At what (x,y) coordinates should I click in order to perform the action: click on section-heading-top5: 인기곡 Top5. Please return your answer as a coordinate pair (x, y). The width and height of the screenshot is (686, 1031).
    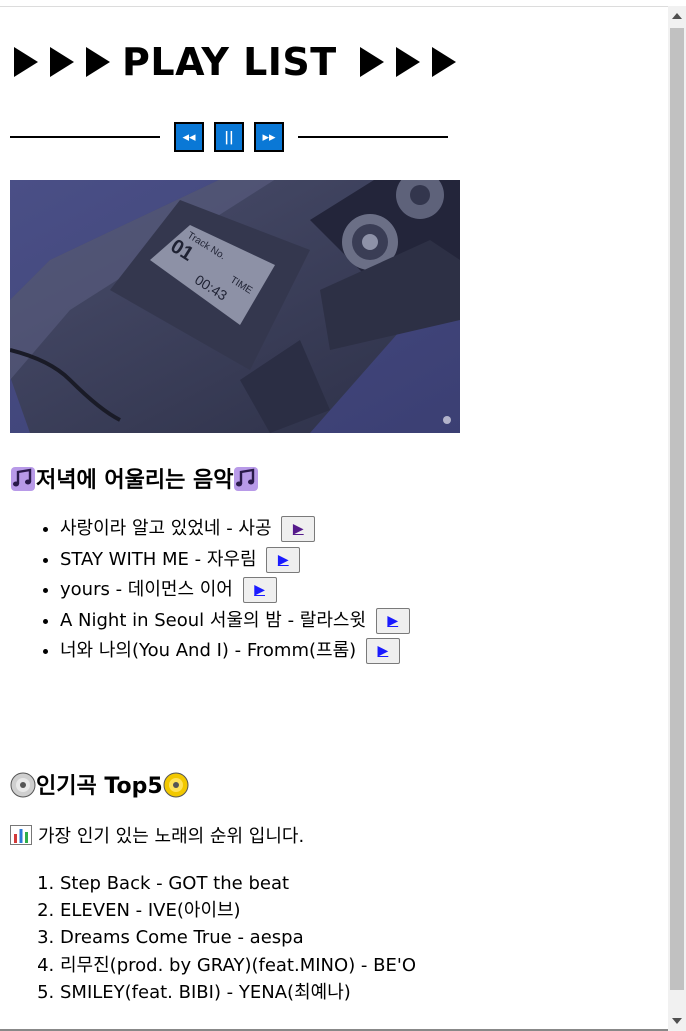
    Looking at the image, I should click on (99, 784).